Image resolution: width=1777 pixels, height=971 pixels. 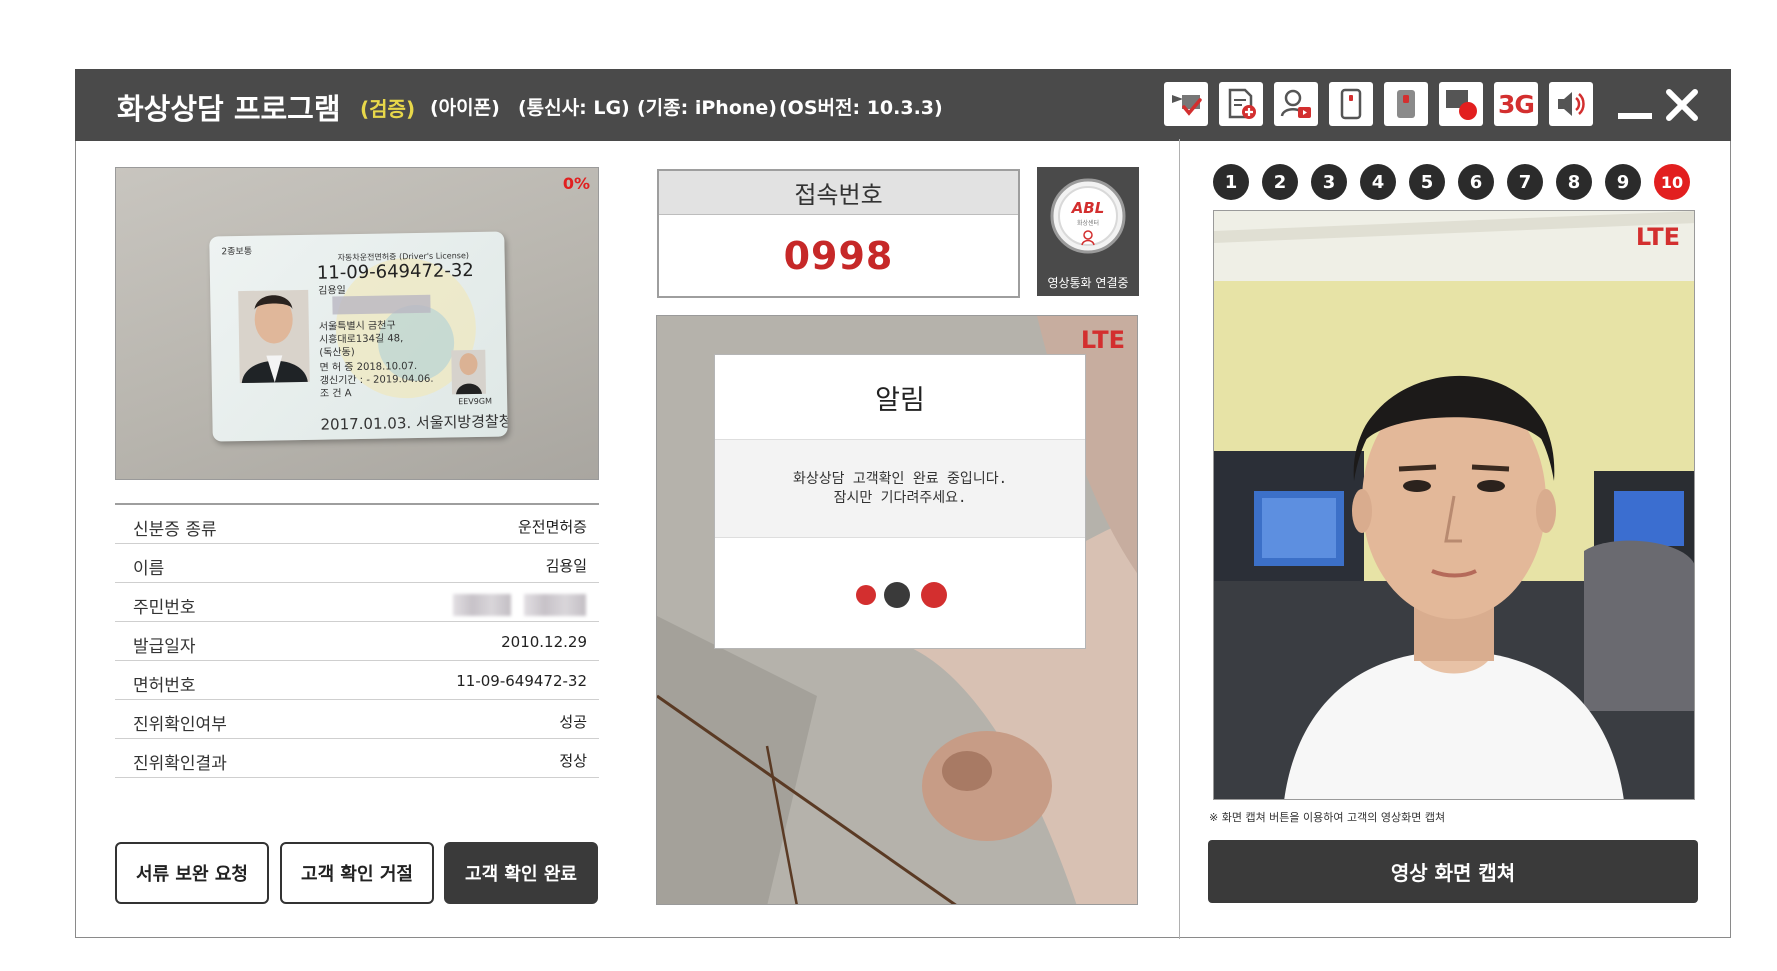 I want to click on connection-number-box: 접속번호 0998, so click(x=838, y=233).